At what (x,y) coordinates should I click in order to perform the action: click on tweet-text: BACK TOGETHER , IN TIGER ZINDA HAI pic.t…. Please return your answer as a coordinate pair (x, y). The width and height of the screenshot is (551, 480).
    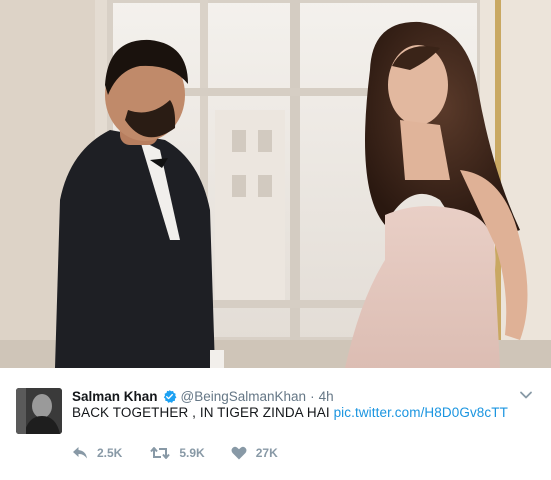
    Looking at the image, I should click on (290, 412).